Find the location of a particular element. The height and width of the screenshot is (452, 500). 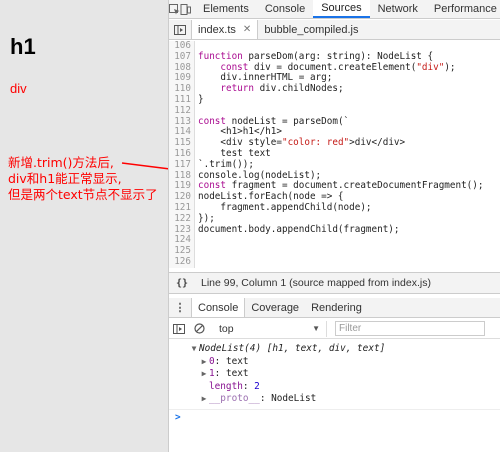

console-prompt-line: > is located at coordinates (334, 418).